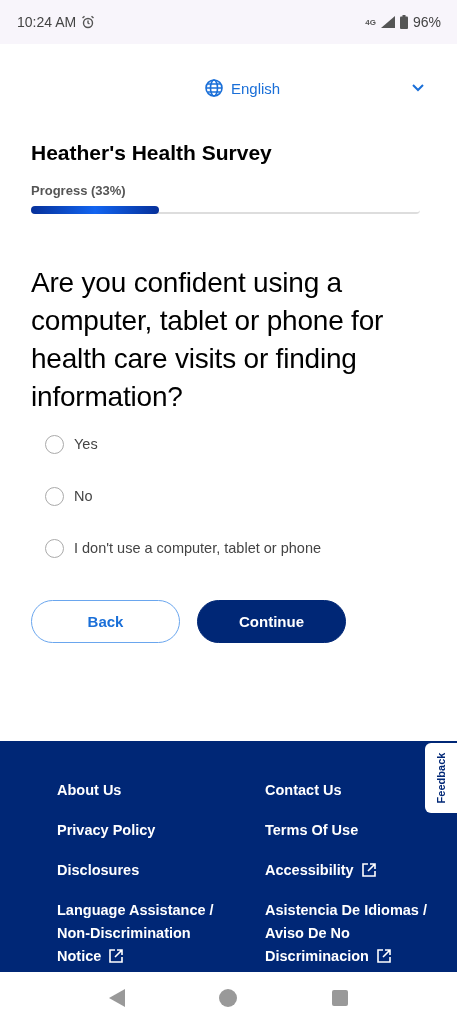 Image resolution: width=457 pixels, height=1023 pixels. I want to click on footer-link: Terms Of Use, so click(312, 830).